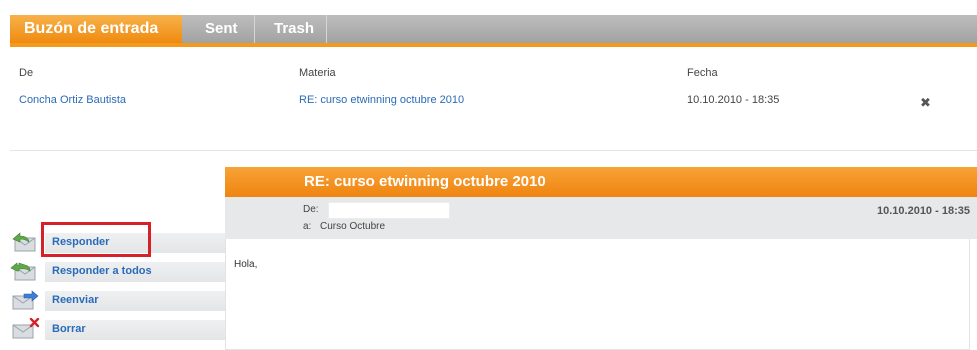 The height and width of the screenshot is (350, 977). What do you see at coordinates (25, 242) in the screenshot?
I see `reply-icon` at bounding box center [25, 242].